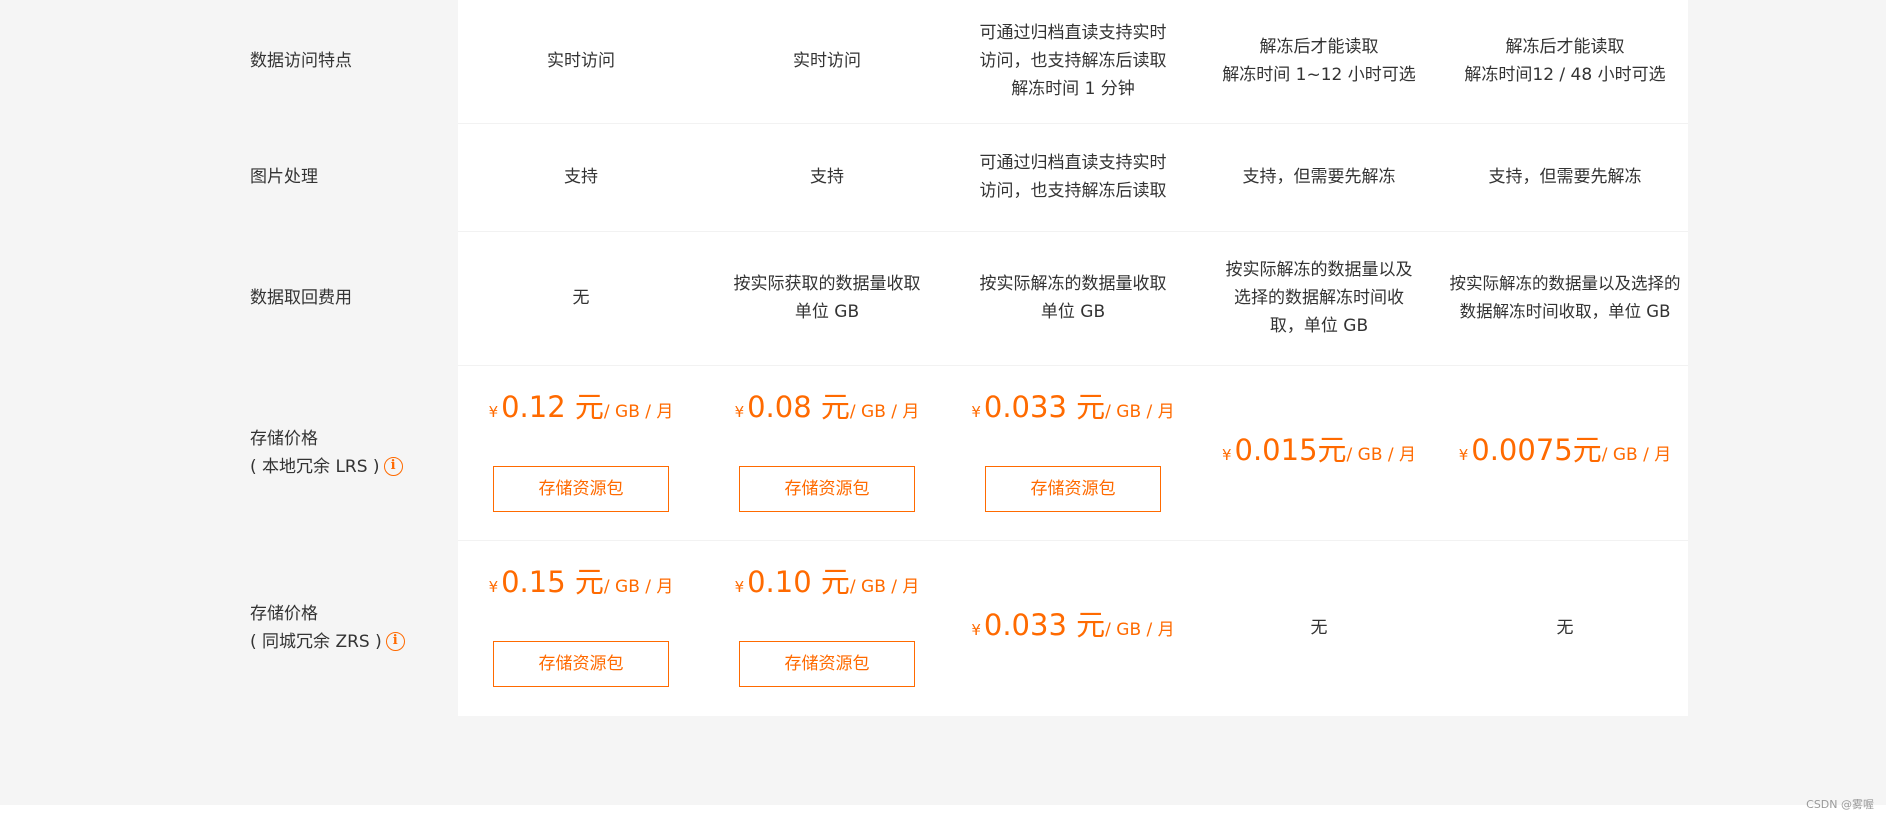  Describe the element at coordinates (335, 298) in the screenshot. I see `row-label: 数据取回费用` at that location.